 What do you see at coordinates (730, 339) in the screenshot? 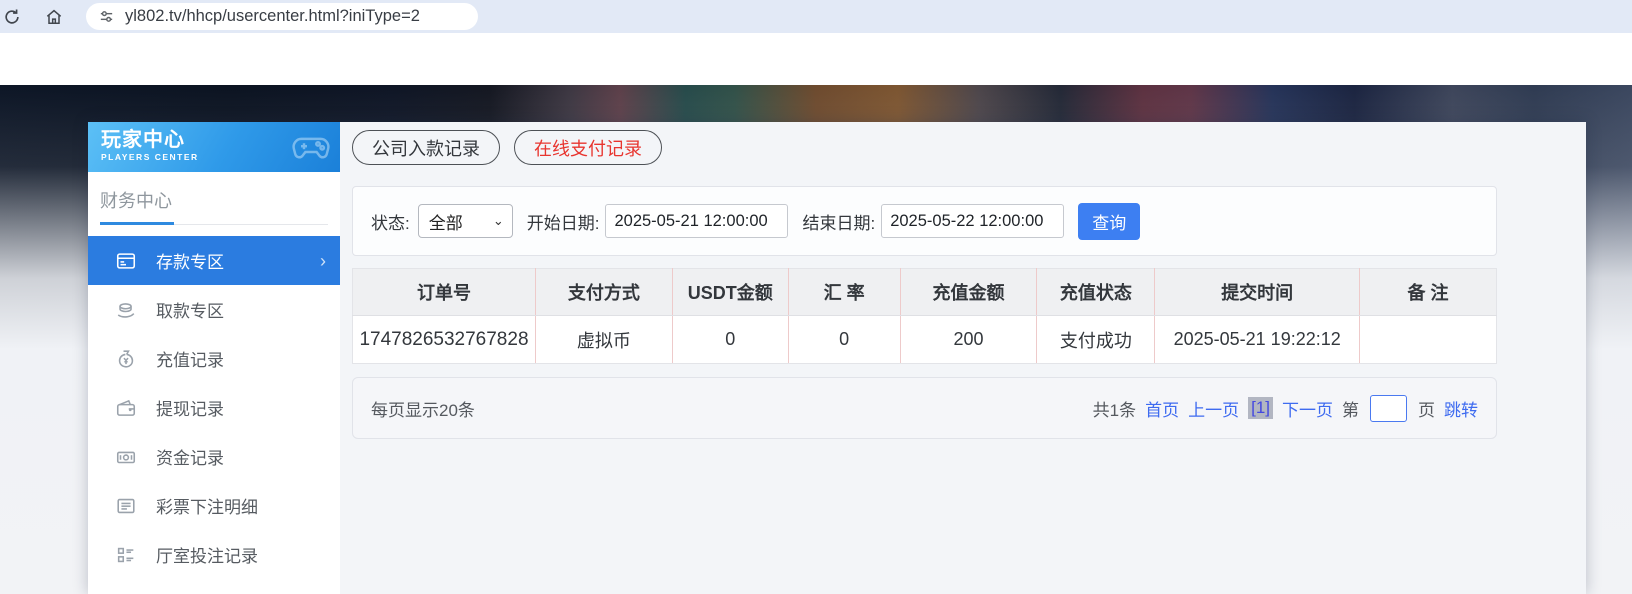
I see `cell-usdt-amount: 0` at bounding box center [730, 339].